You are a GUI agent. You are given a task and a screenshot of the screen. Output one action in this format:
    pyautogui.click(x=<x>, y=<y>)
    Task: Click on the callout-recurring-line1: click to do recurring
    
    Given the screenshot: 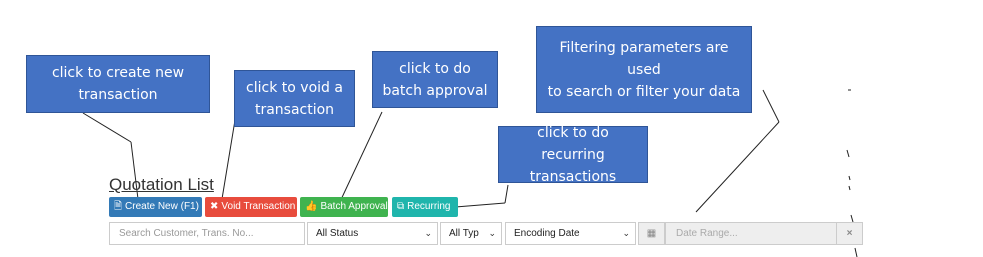 What is the action you would take?
    pyautogui.click(x=573, y=143)
    